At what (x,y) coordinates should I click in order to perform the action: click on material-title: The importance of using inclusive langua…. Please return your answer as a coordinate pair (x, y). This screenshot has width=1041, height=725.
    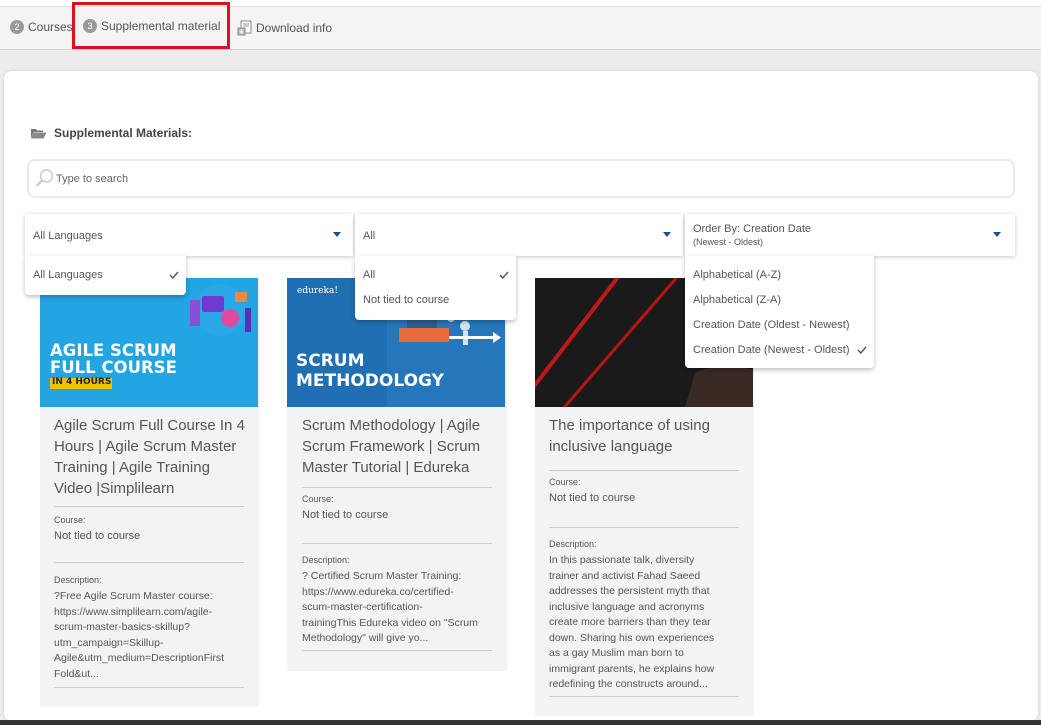
    Looking at the image, I should click on (649, 436).